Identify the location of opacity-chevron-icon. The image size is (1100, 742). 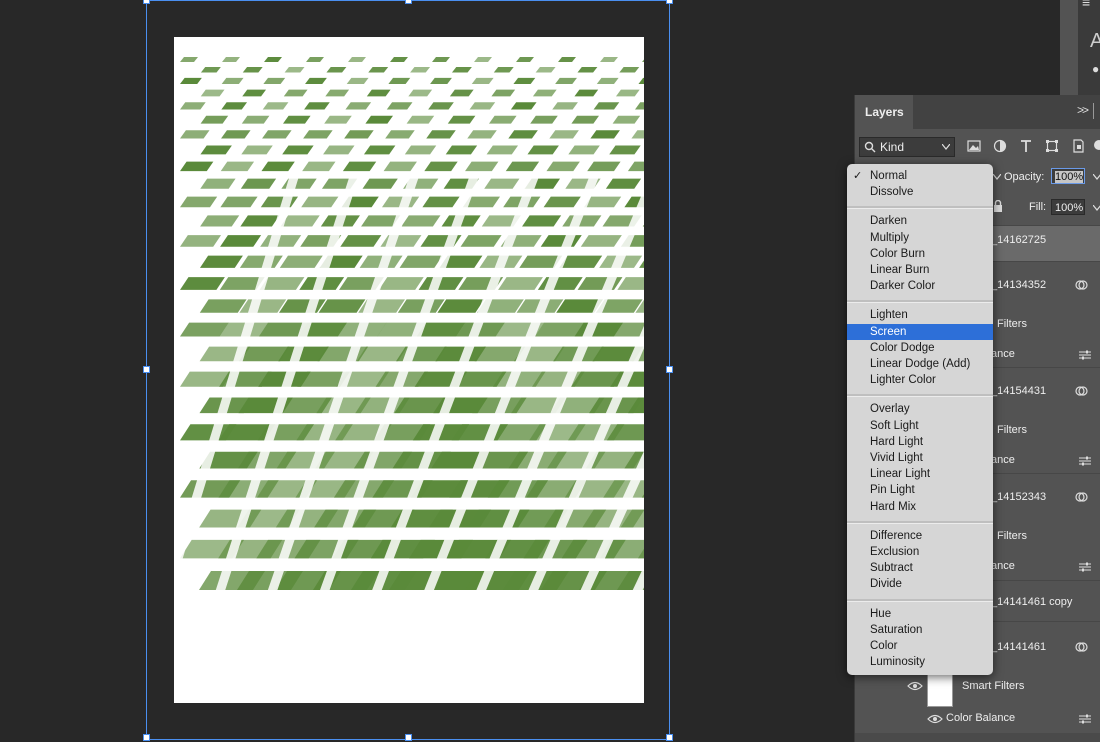
(1096, 177).